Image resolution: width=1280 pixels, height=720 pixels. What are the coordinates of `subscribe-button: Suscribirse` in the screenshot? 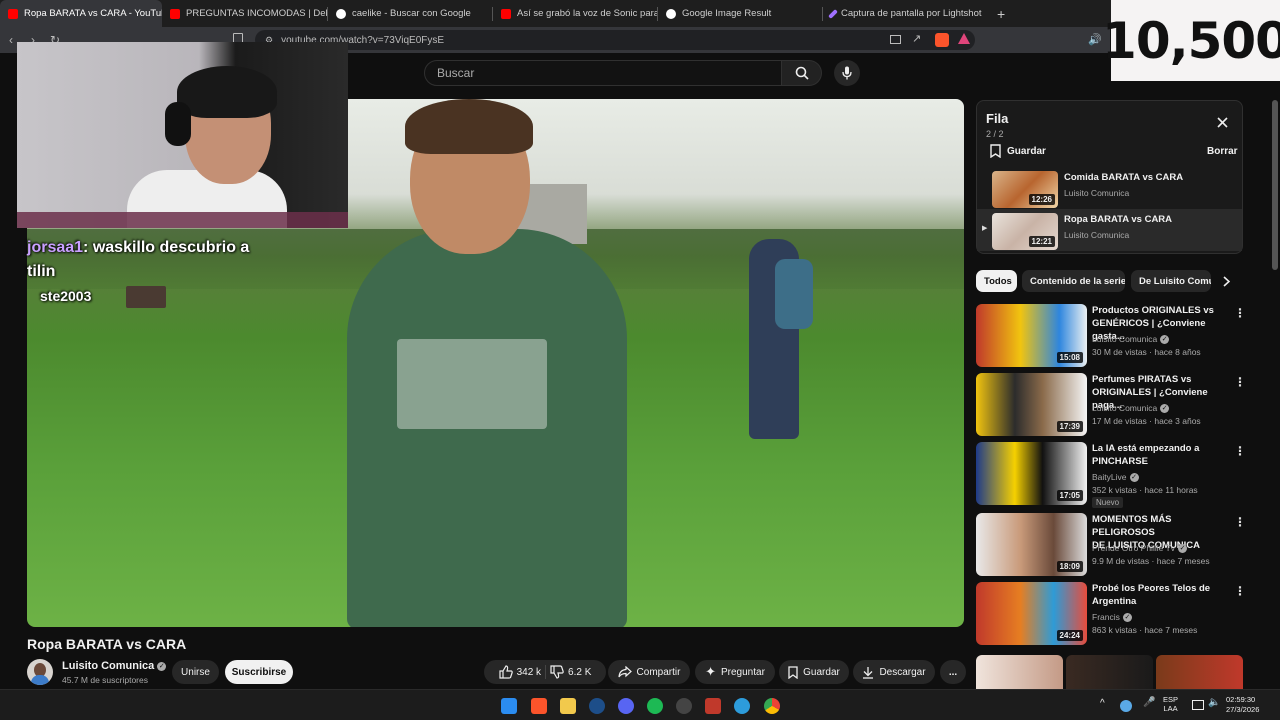 It's located at (259, 672).